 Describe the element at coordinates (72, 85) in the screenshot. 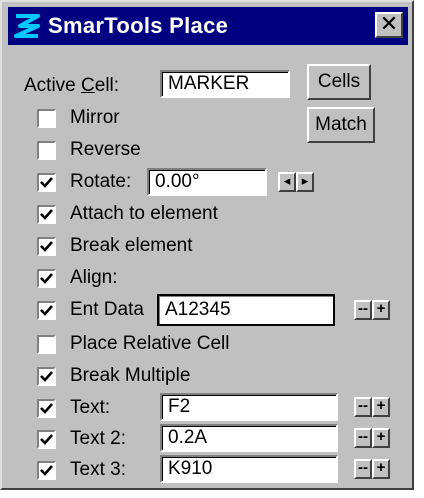

I see `active-cell-label: Active Cell:` at that location.